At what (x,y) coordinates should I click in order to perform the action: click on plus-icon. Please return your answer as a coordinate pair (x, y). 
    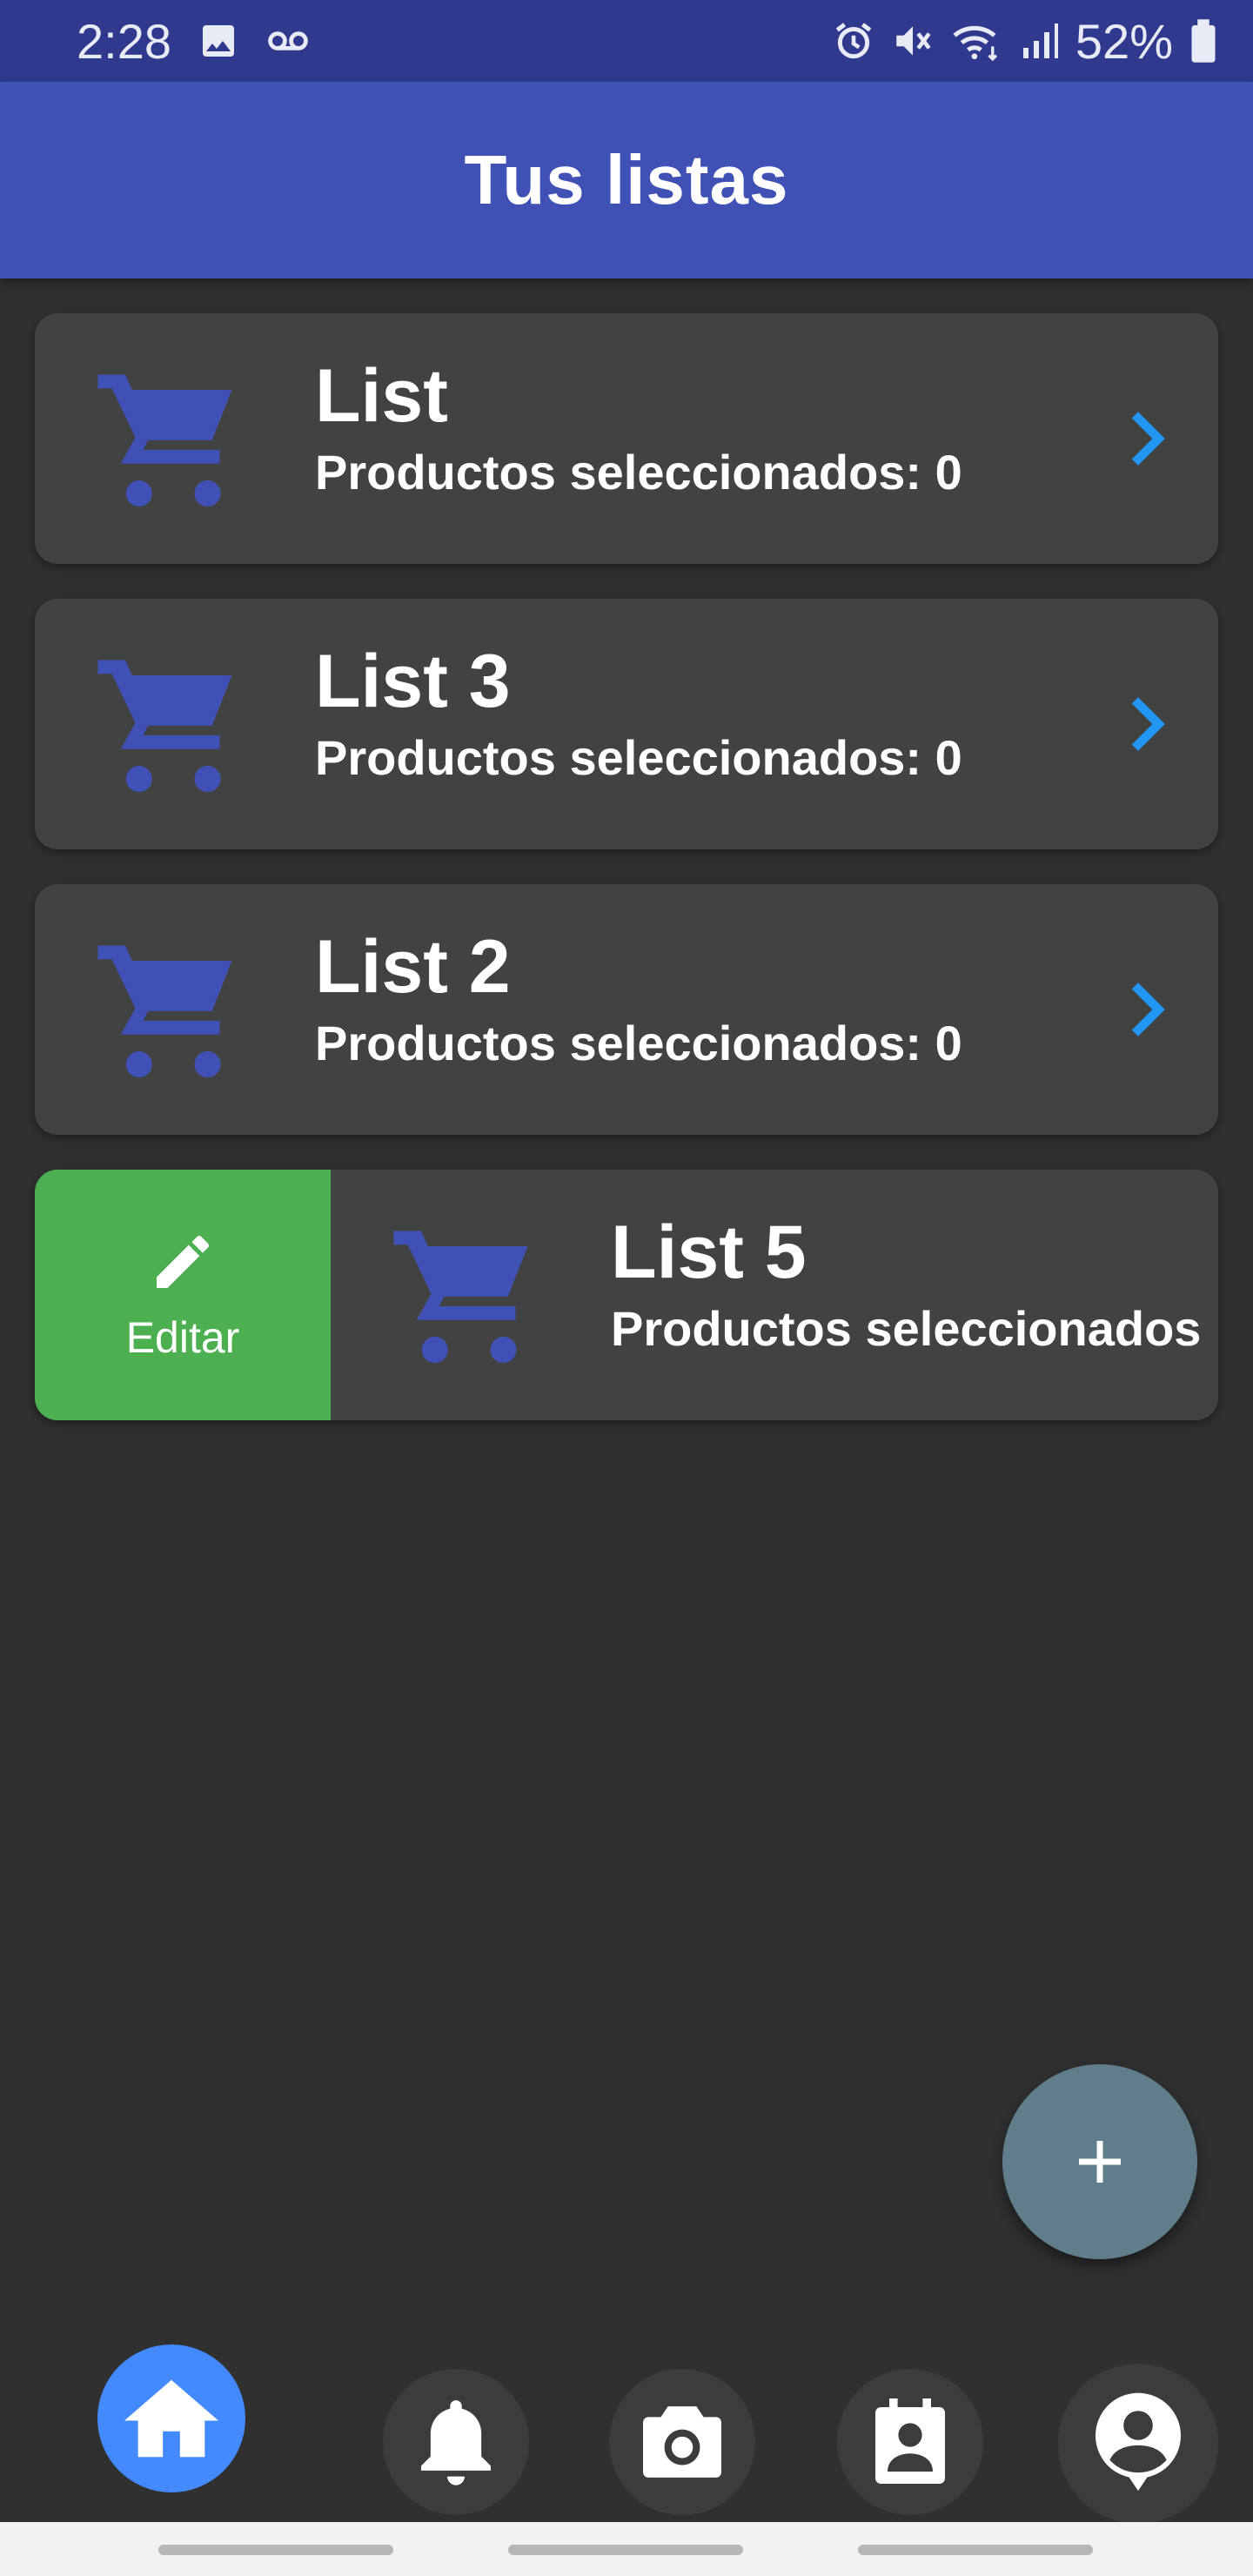
    Looking at the image, I should click on (1100, 2162).